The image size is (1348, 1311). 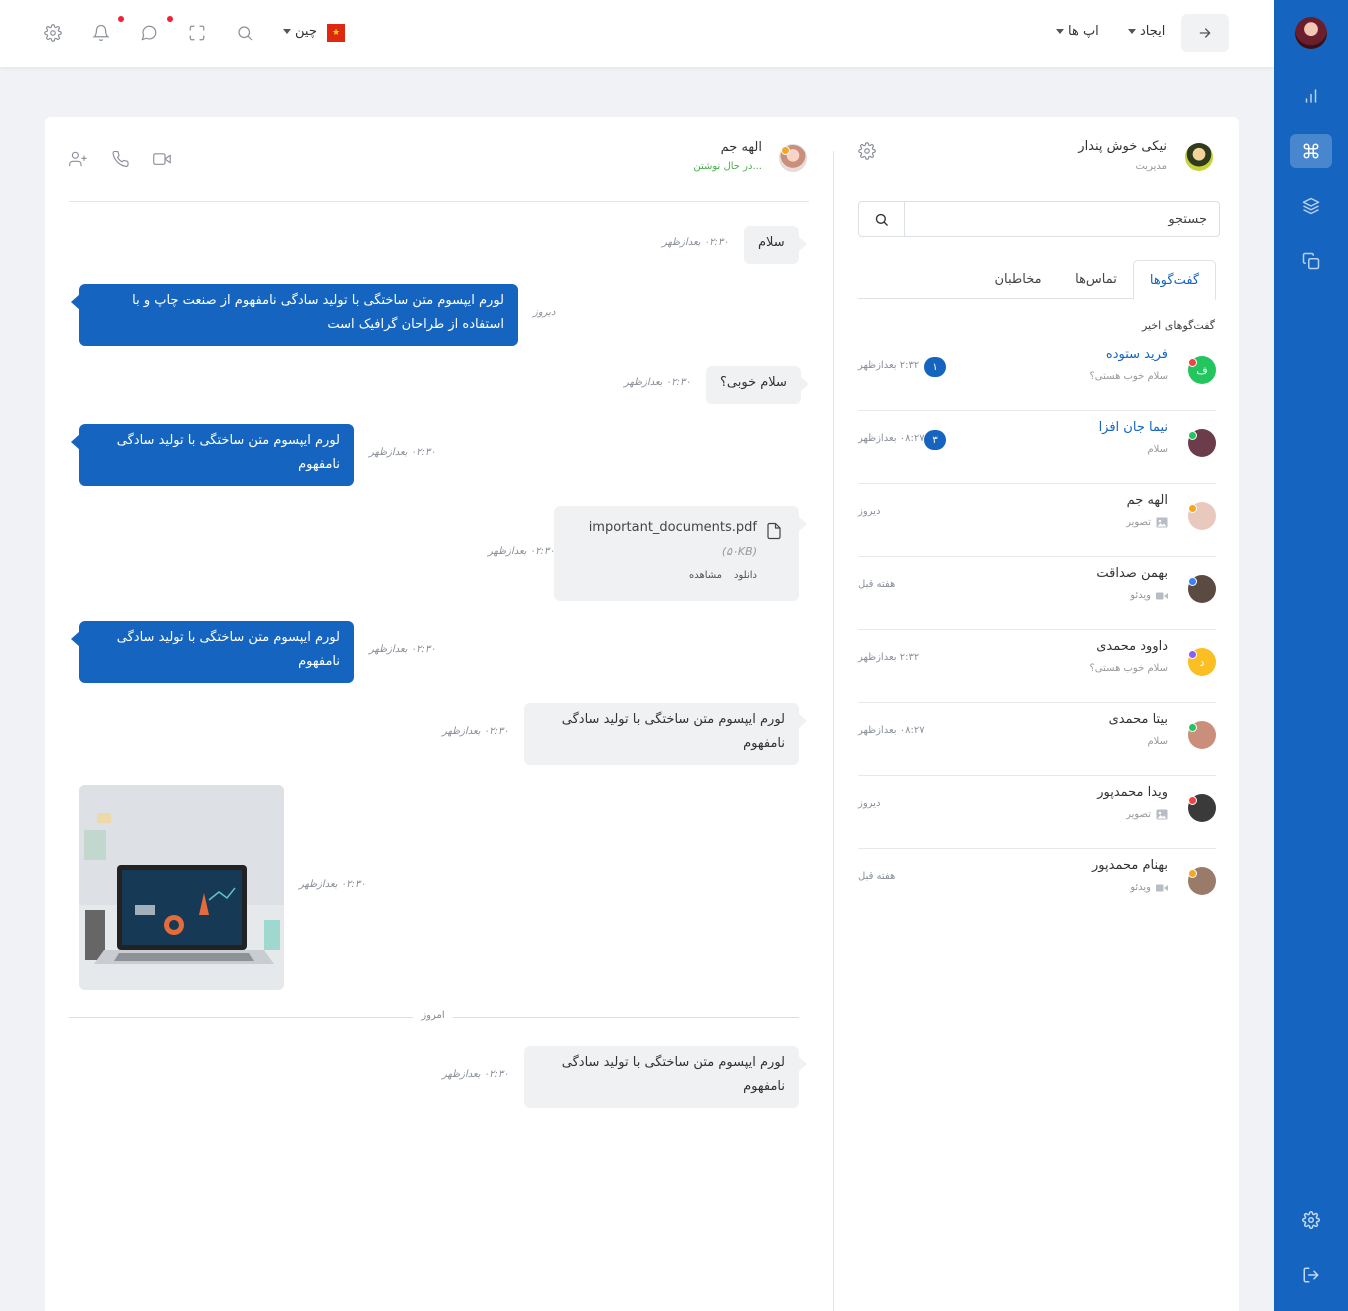 What do you see at coordinates (1311, 655) in the screenshot?
I see `app-sidebar` at bounding box center [1311, 655].